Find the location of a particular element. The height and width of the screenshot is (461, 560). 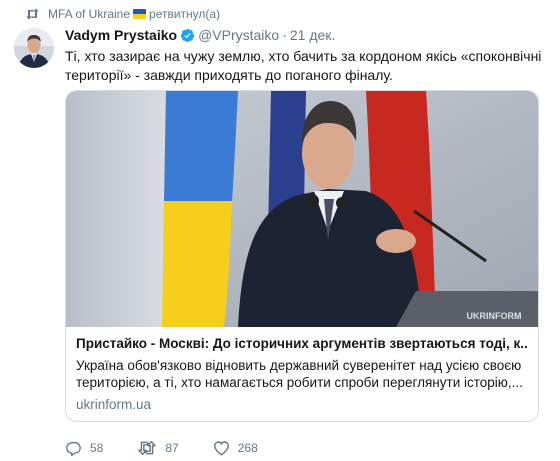

tweet-actions: 58 87 268 is located at coordinates (178, 448).